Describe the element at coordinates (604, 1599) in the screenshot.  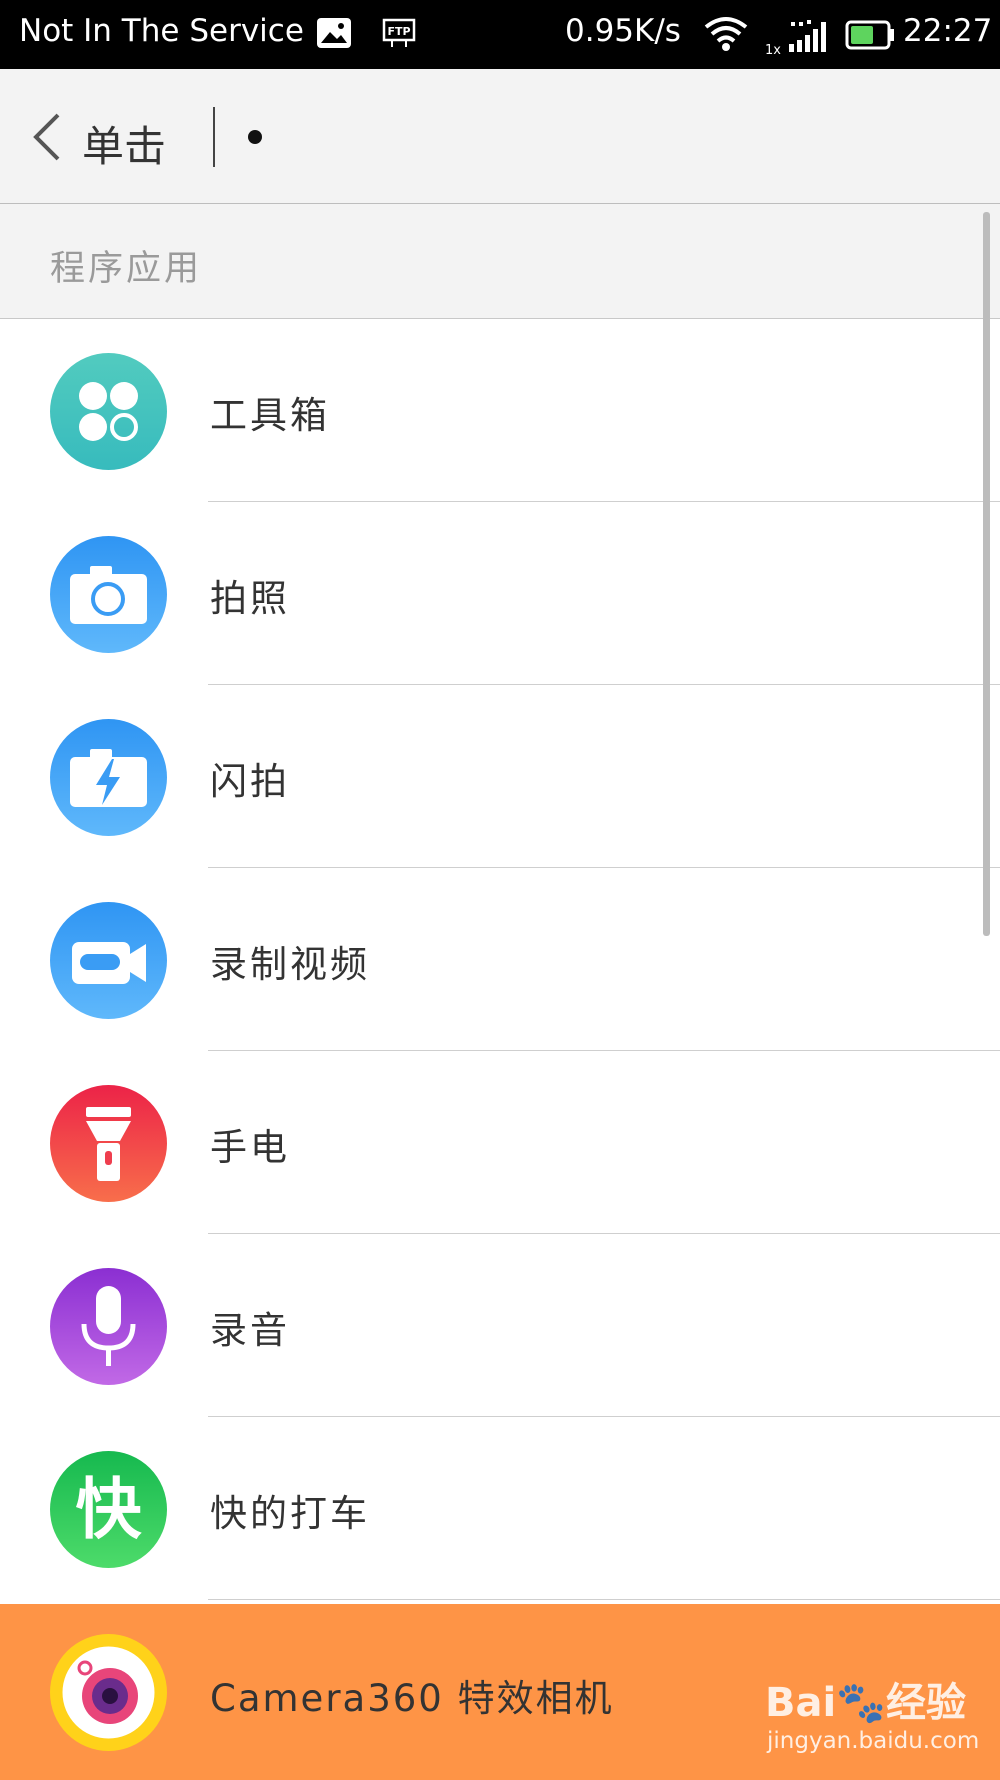
I see `row-divider` at that location.